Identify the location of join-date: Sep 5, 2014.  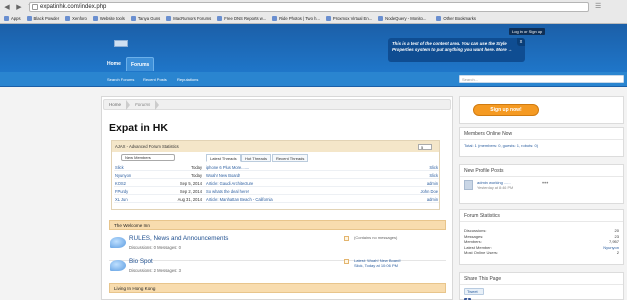
(190, 183).